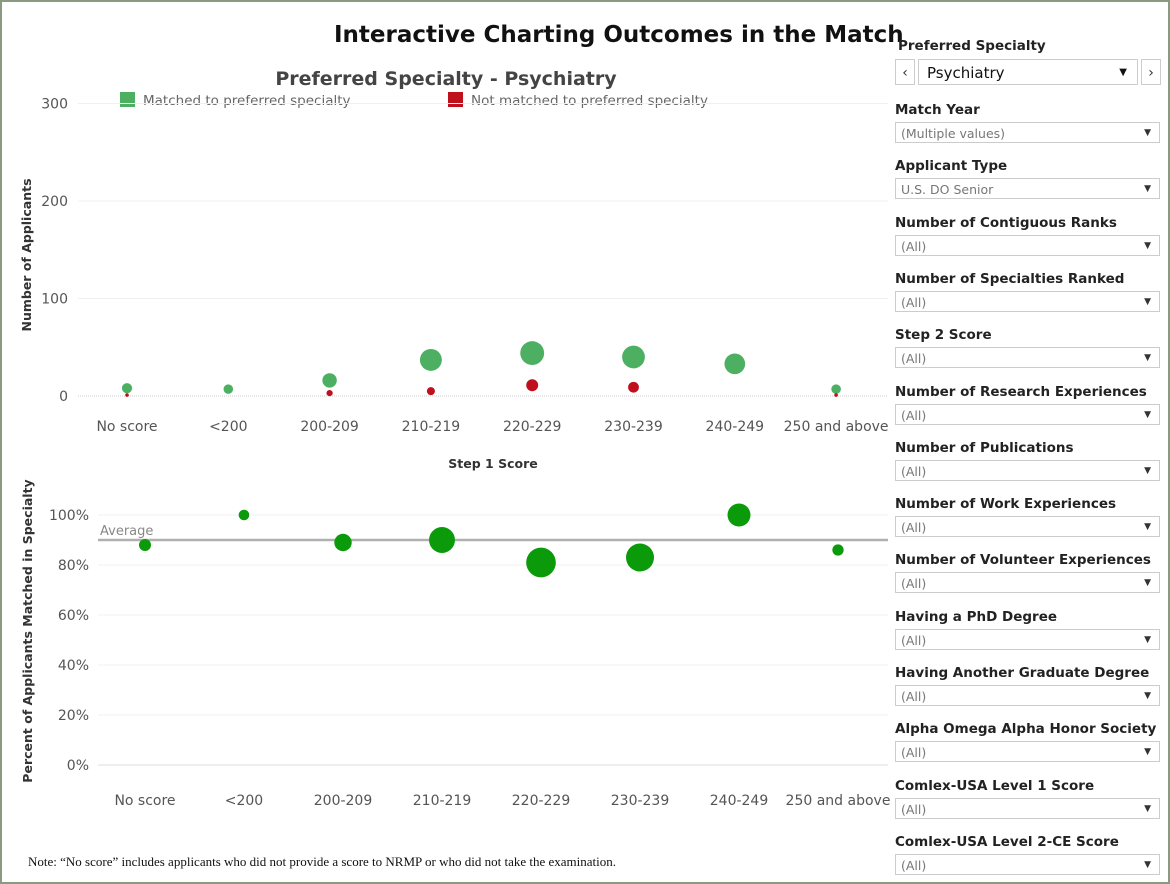 The image size is (1170, 884). I want to click on y-tick-label: 300, so click(54, 105).